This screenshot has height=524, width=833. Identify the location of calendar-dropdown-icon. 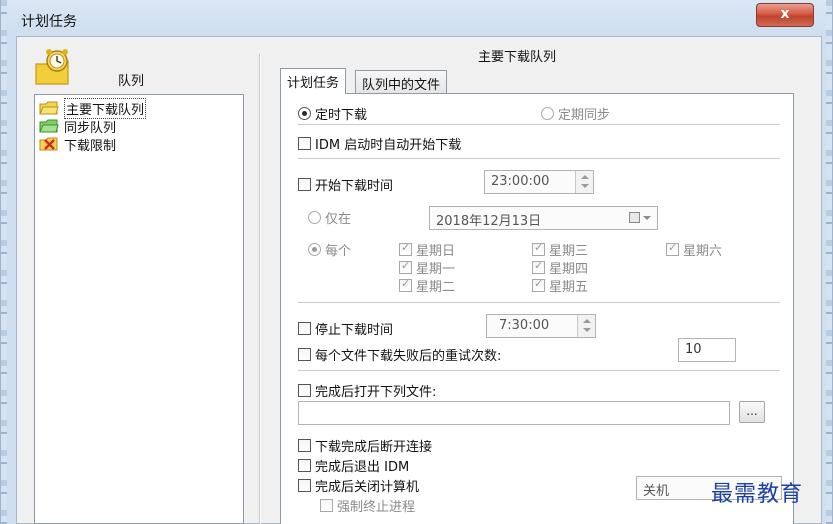
(641, 218).